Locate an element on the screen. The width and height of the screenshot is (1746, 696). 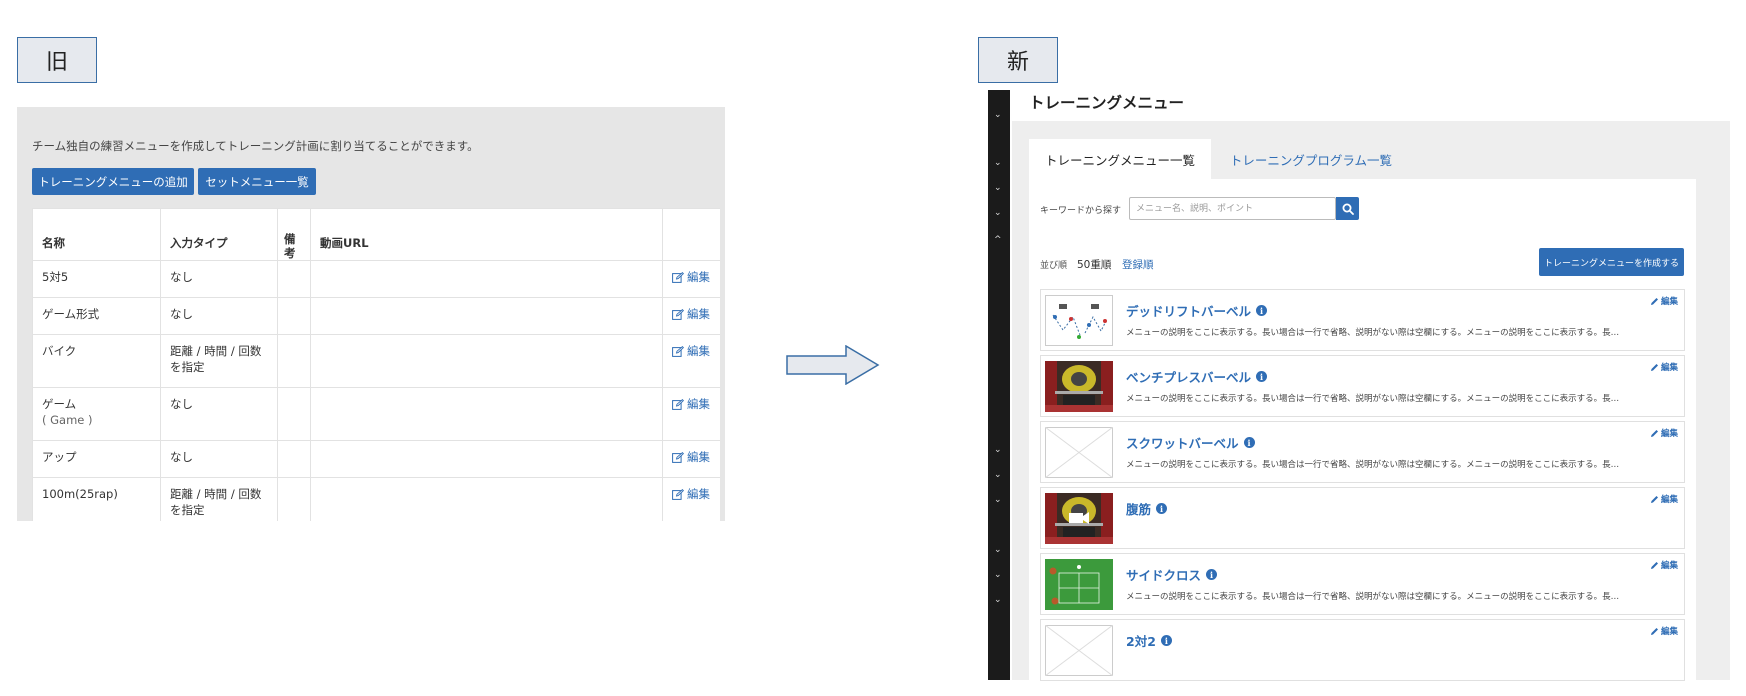
new-label: 新 is located at coordinates (1018, 60).